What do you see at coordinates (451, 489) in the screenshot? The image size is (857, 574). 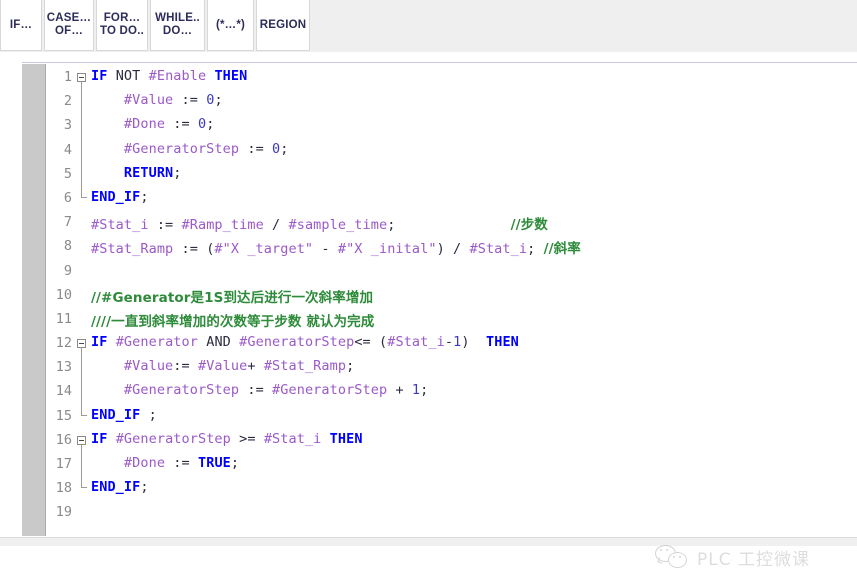 I see `code-line: 18 END_IF;` at bounding box center [451, 489].